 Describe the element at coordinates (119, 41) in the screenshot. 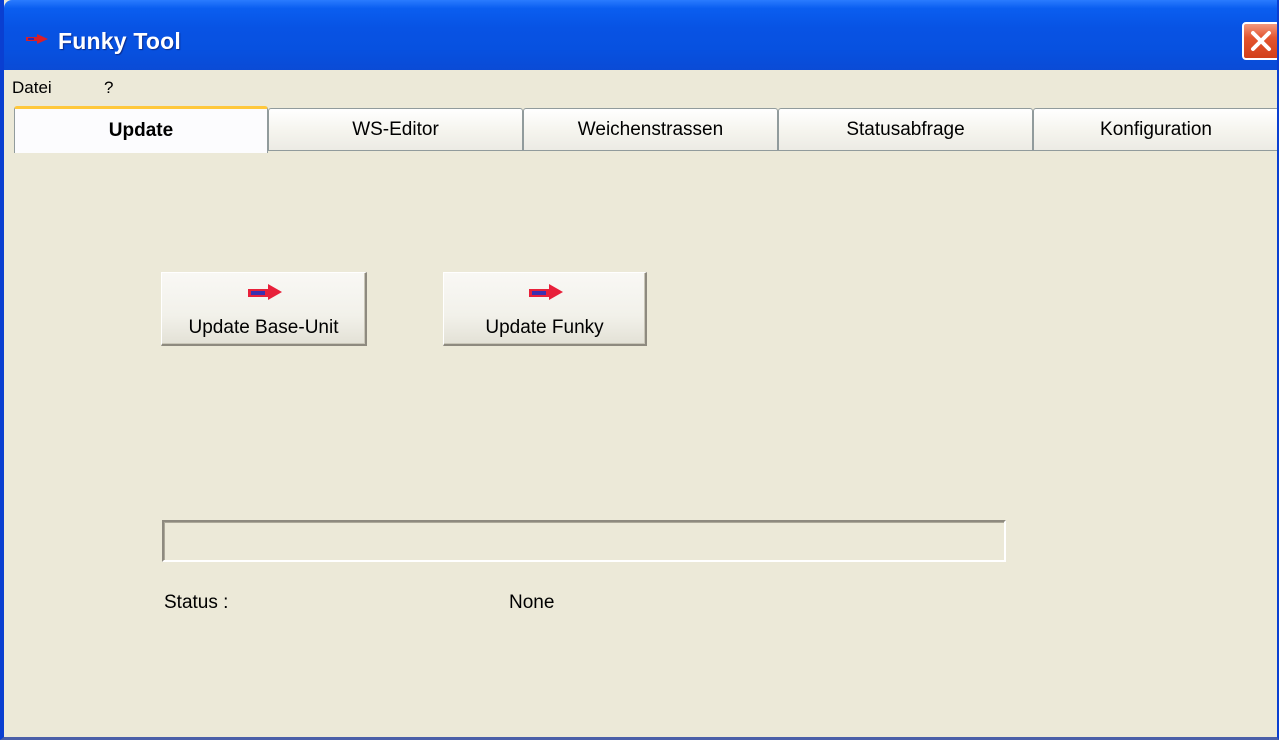

I see `window-title: Funky Tool` at that location.